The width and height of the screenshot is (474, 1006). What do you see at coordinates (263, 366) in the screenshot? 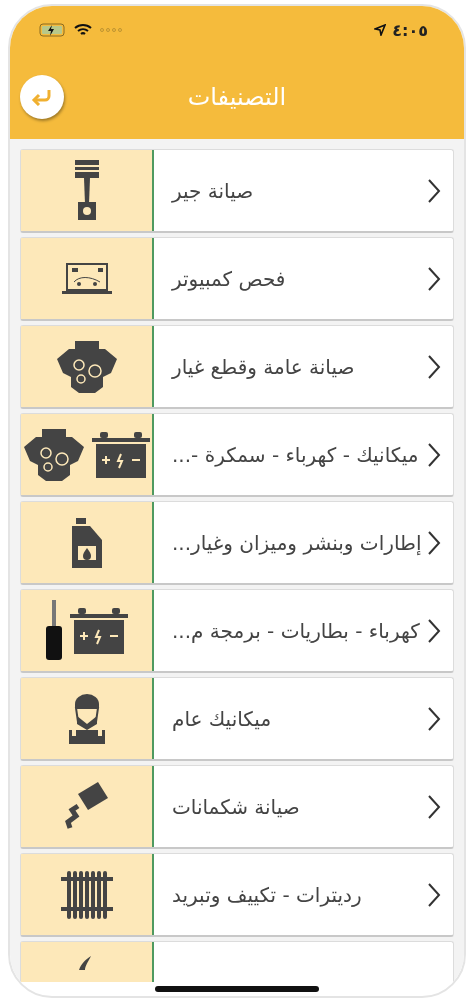
I see `category-label: صيانة عامة وقطع غيار` at bounding box center [263, 366].